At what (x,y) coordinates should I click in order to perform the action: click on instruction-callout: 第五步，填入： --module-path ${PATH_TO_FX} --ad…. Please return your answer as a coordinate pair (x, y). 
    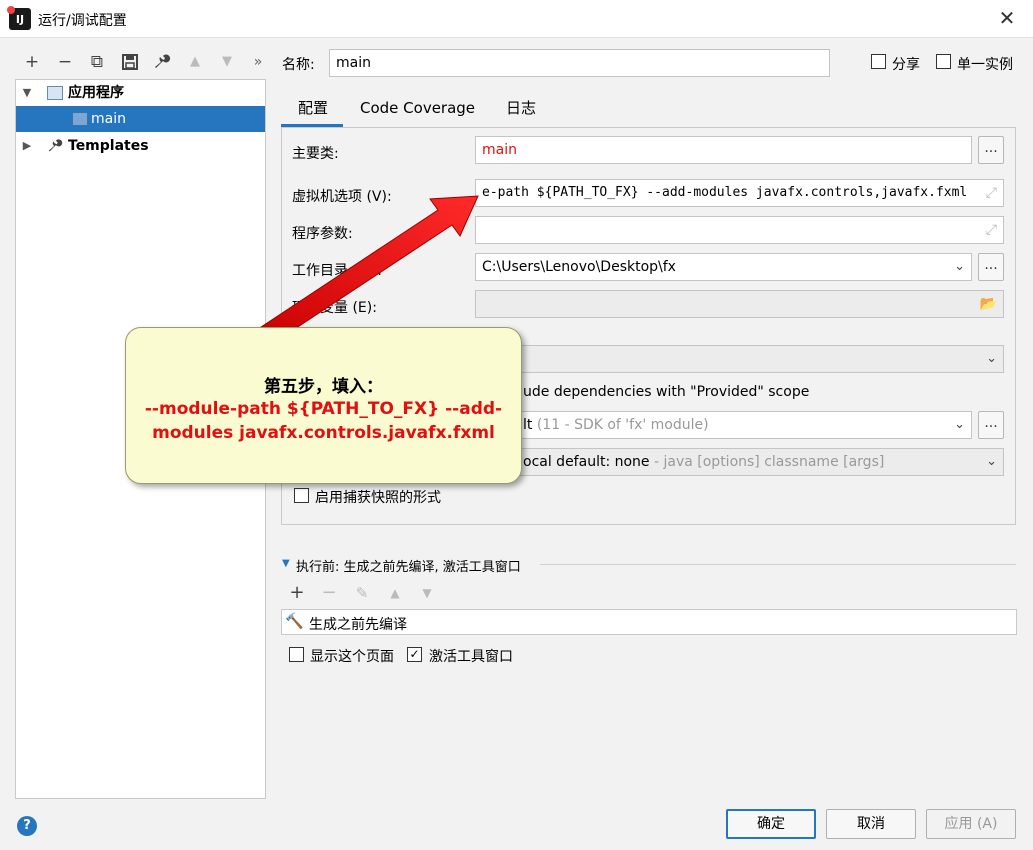
    Looking at the image, I should click on (323, 405).